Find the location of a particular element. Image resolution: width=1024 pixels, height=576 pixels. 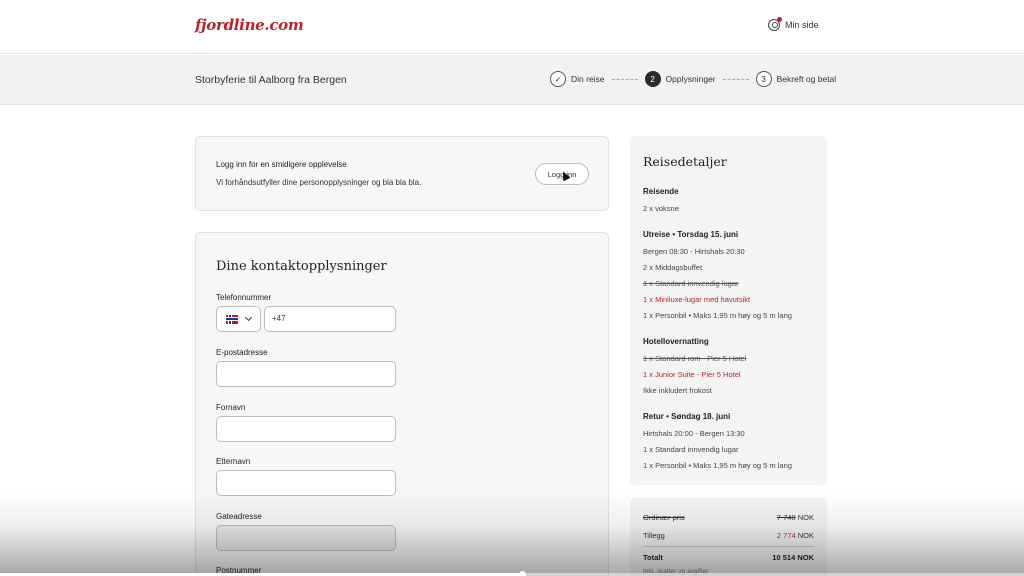

step-label: Din reise is located at coordinates (588, 79).